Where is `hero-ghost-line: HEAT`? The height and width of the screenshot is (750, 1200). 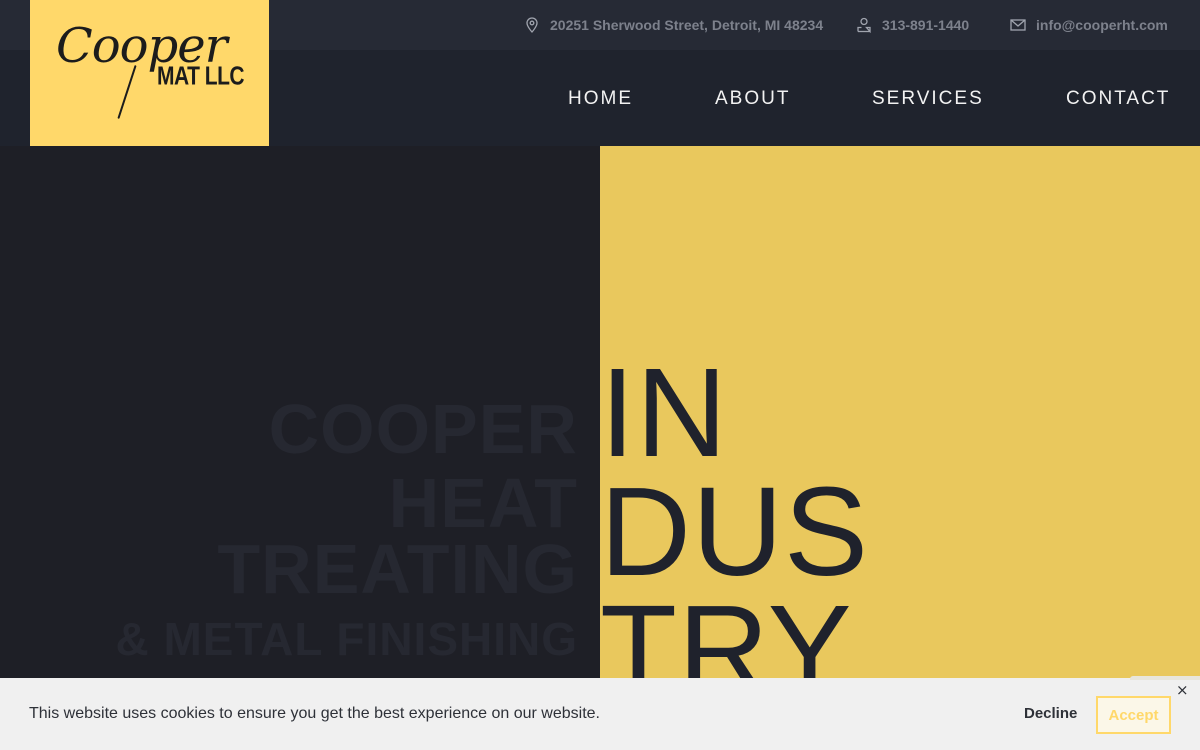
hero-ghost-line: HEAT is located at coordinates (483, 503).